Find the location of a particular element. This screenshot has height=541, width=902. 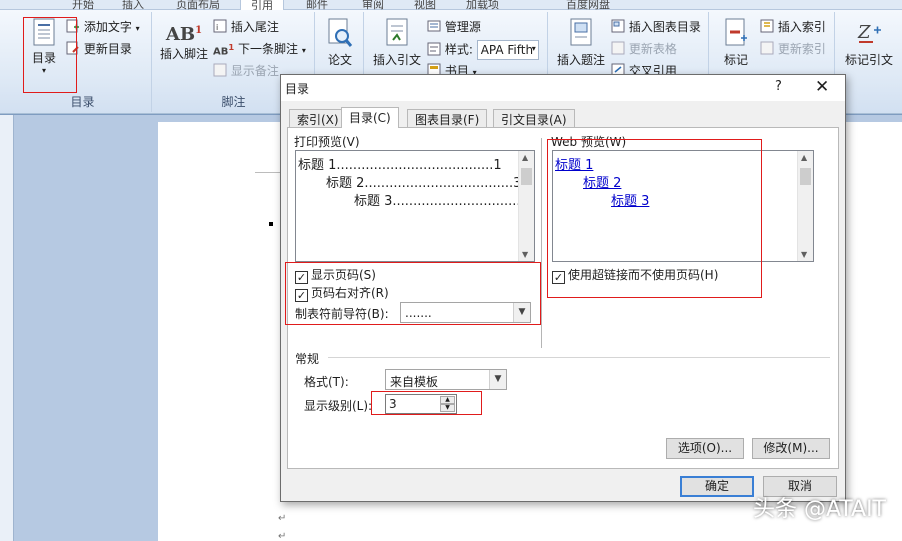

close-icon: ✕ is located at coordinates (822, 87).